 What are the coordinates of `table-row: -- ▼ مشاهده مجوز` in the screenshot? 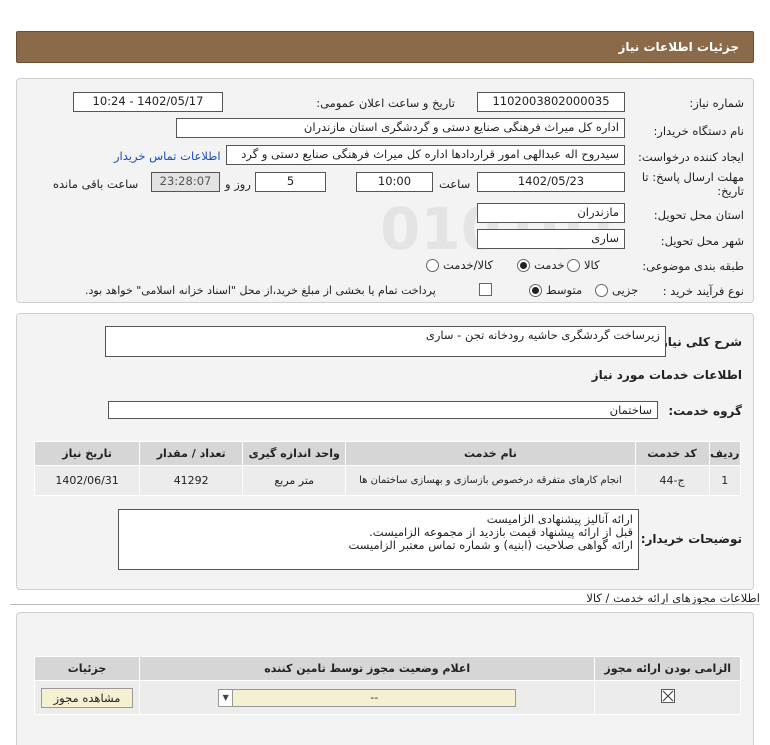 It's located at (387, 697).